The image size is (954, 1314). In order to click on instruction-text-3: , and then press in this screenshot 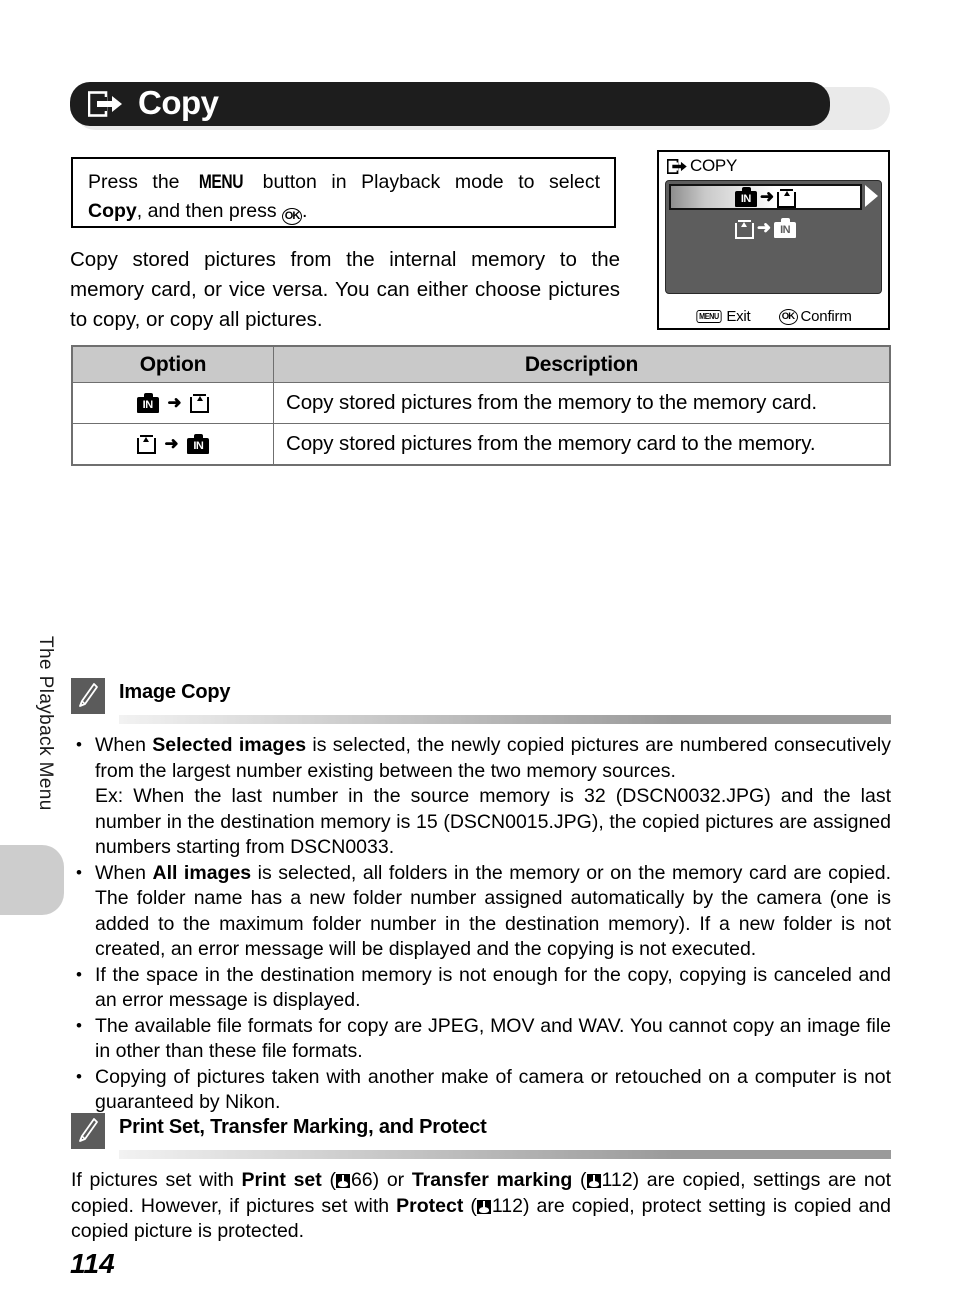, I will do `click(209, 211)`.